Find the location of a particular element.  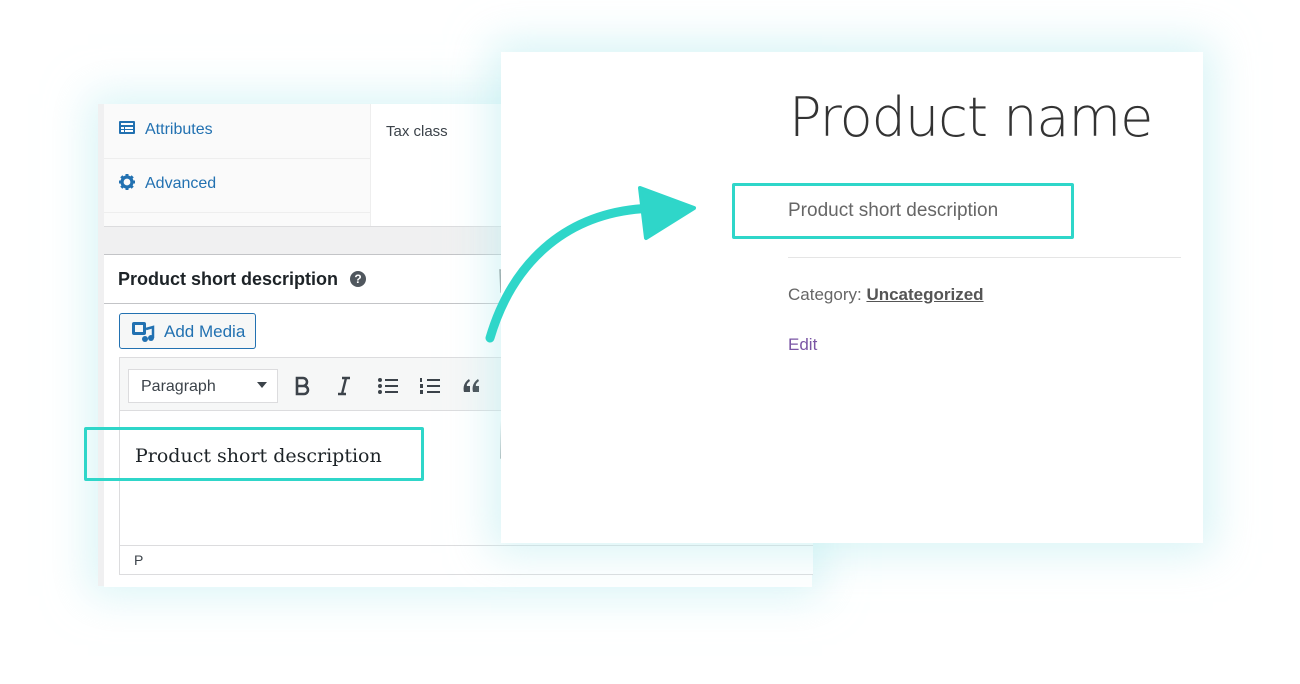

category-label: Category: is located at coordinates (825, 294).